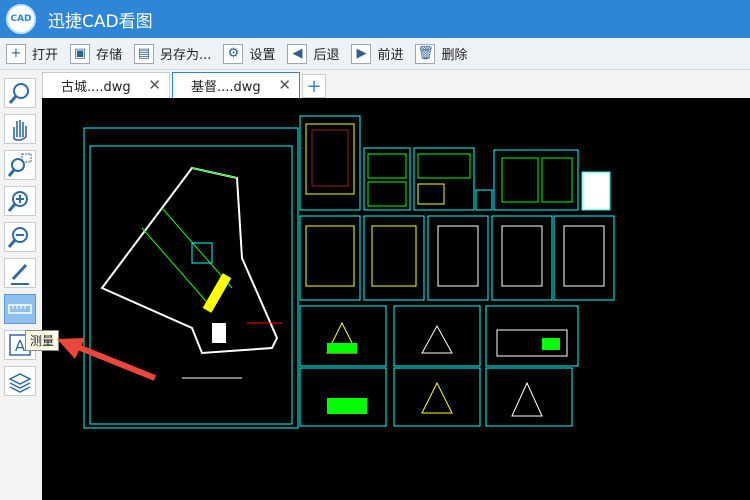 The image size is (750, 500). What do you see at coordinates (21, 19) in the screenshot?
I see `app-logo: CAD` at bounding box center [21, 19].